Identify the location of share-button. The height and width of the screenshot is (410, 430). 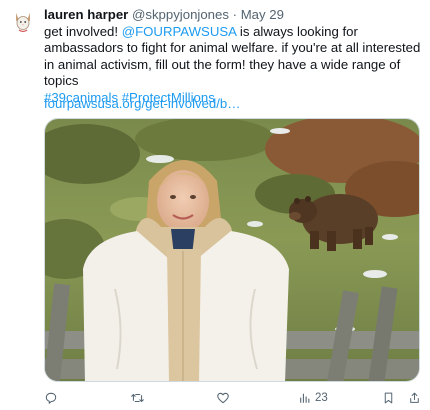
(414, 398).